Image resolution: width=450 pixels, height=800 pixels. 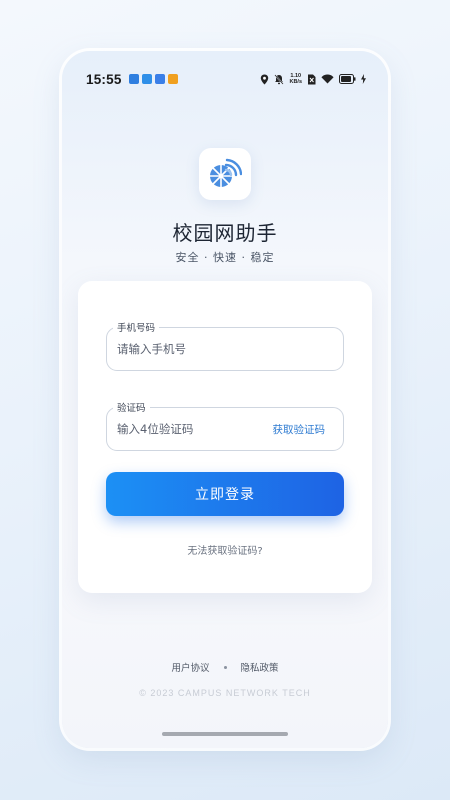 What do you see at coordinates (202, 429) in the screenshot?
I see `code-input` at bounding box center [202, 429].